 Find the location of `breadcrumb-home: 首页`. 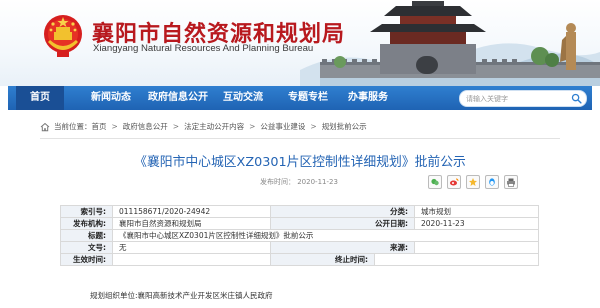

breadcrumb-home: 首页 is located at coordinates (99, 127).